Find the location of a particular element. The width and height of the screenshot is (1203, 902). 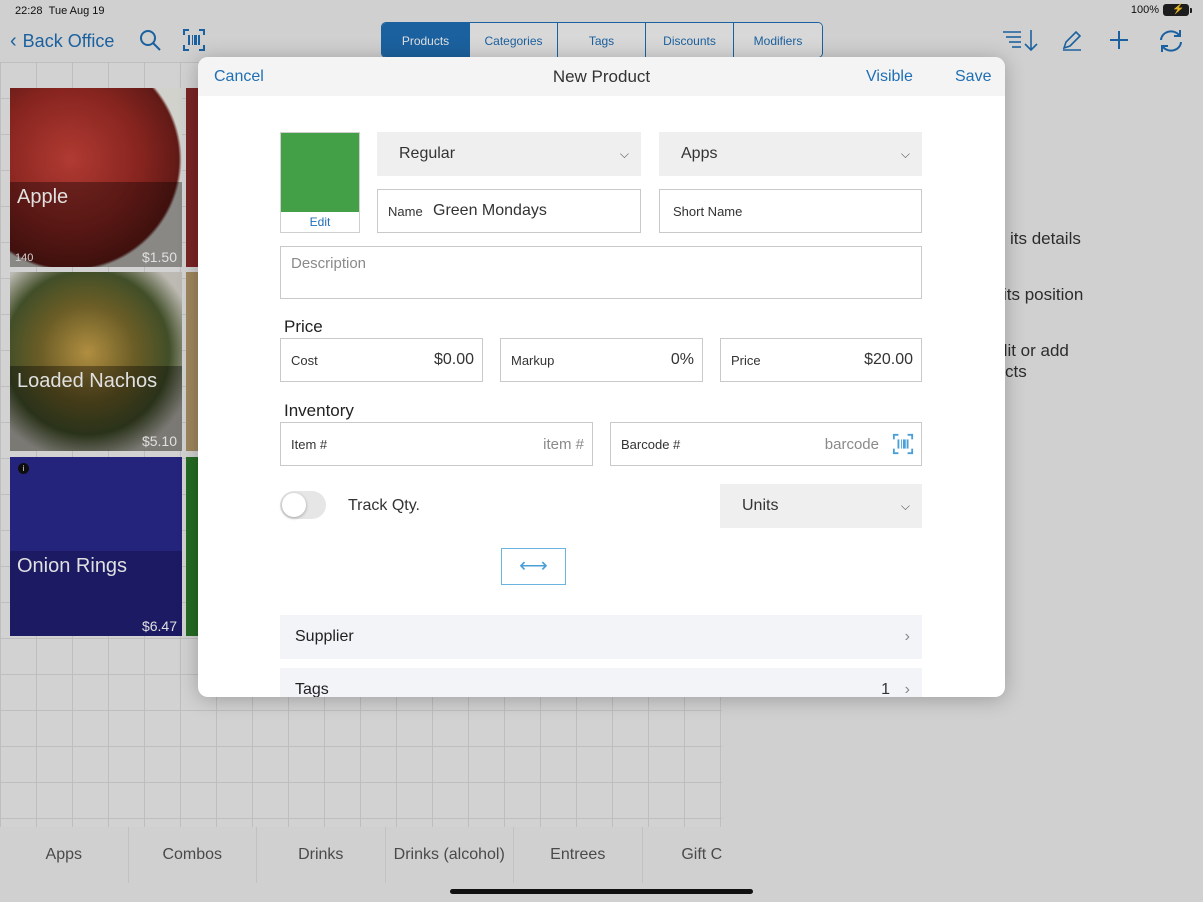

price-value: $20.00 is located at coordinates (888, 359).